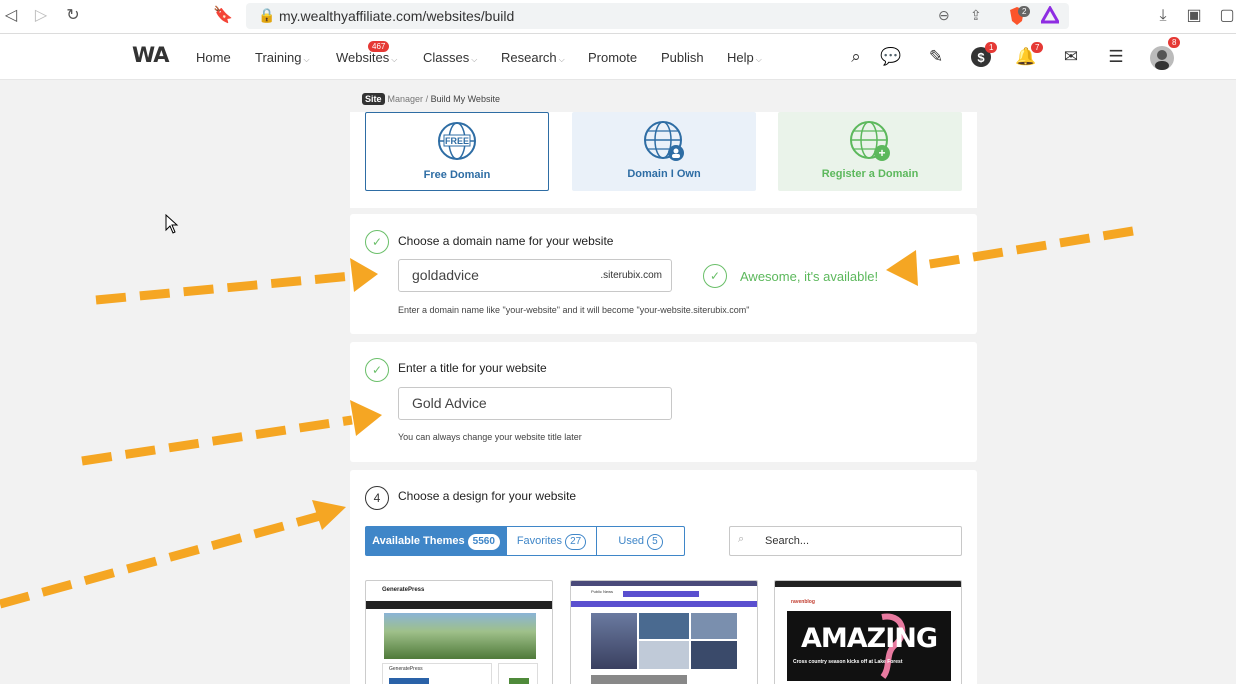  I want to click on breadcrumb-manager: Manager, so click(406, 99).